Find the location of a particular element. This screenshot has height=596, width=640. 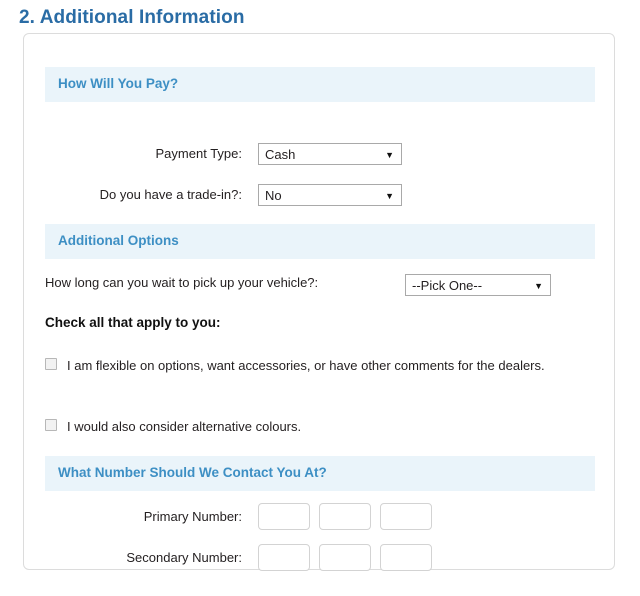

section-header-label: How Will You Pay? is located at coordinates (118, 83).